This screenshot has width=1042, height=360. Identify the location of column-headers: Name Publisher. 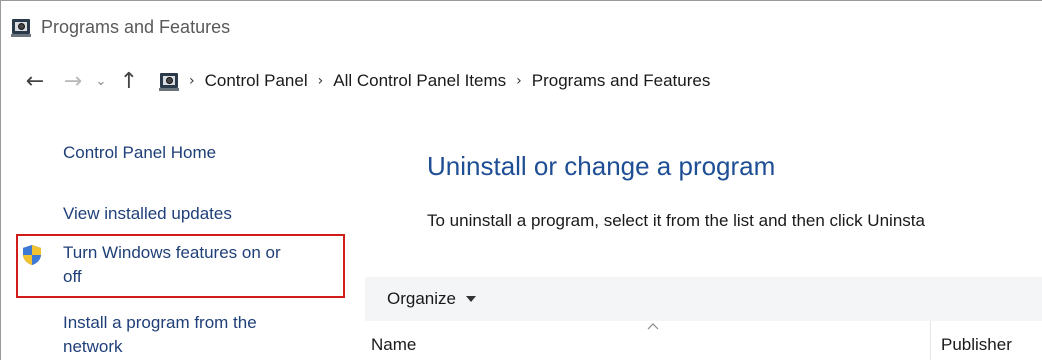
(703, 340).